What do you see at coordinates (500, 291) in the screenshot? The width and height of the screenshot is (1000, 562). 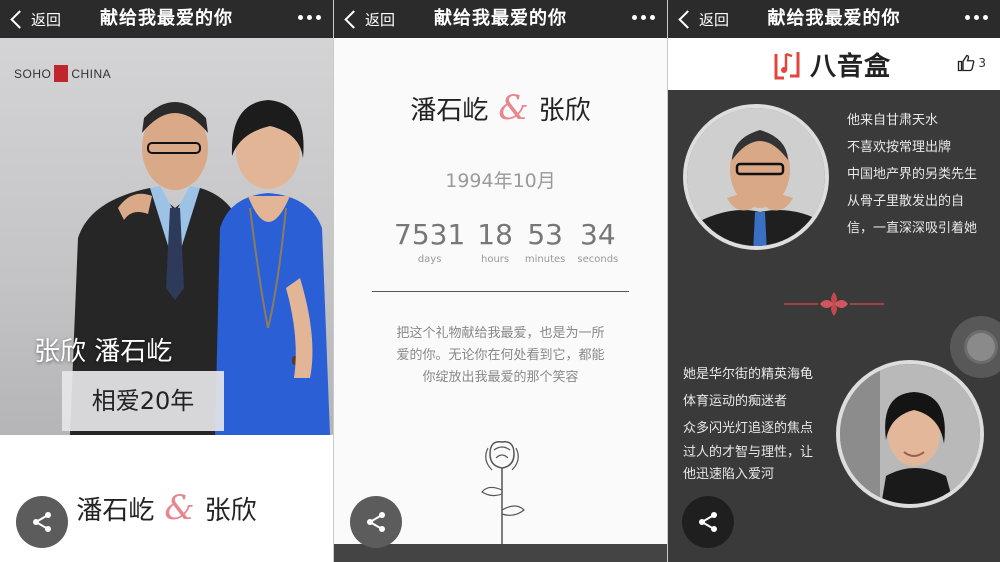 I see `divider-line` at bounding box center [500, 291].